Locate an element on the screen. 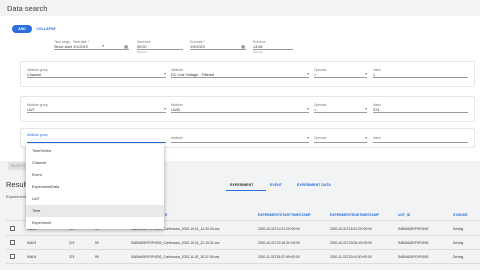 The width and height of the screenshot is (480, 270). table-cell: 374 is located at coordinates (72, 257).